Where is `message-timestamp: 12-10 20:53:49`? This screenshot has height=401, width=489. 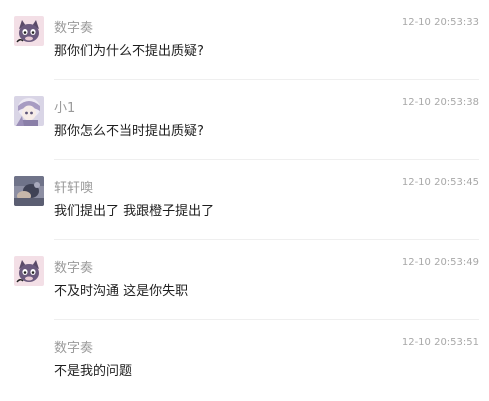 message-timestamp: 12-10 20:53:49 is located at coordinates (440, 262).